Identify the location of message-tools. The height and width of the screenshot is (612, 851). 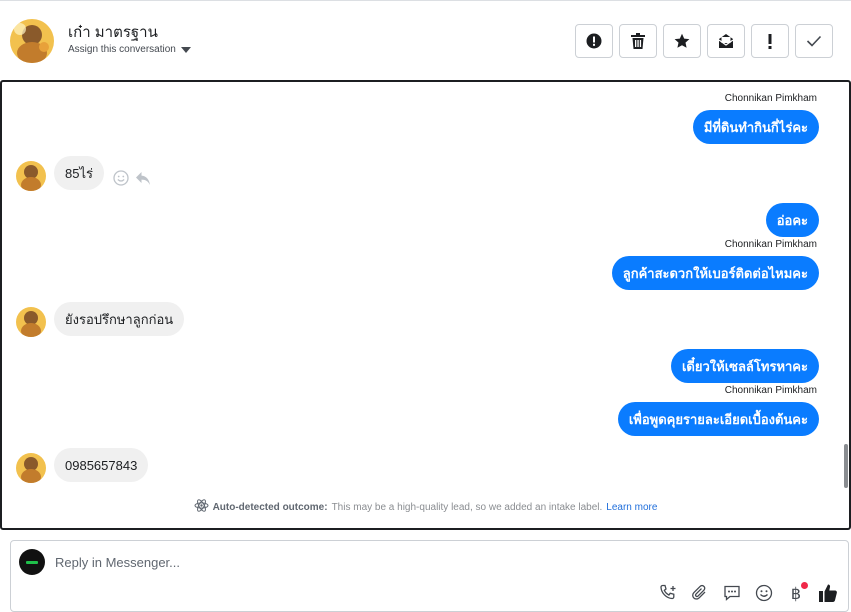
(132, 180).